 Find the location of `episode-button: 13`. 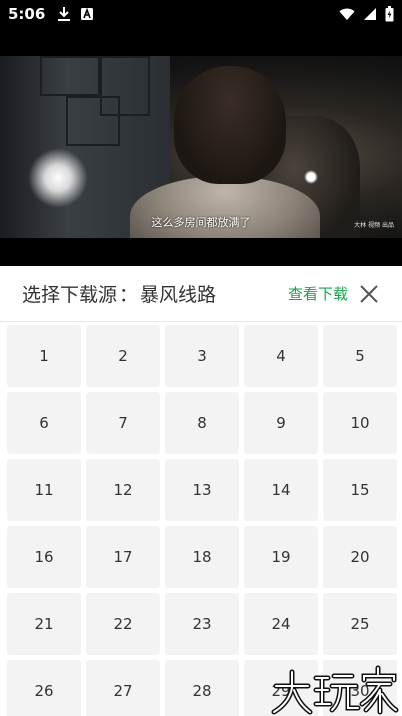

episode-button: 13 is located at coordinates (202, 490).